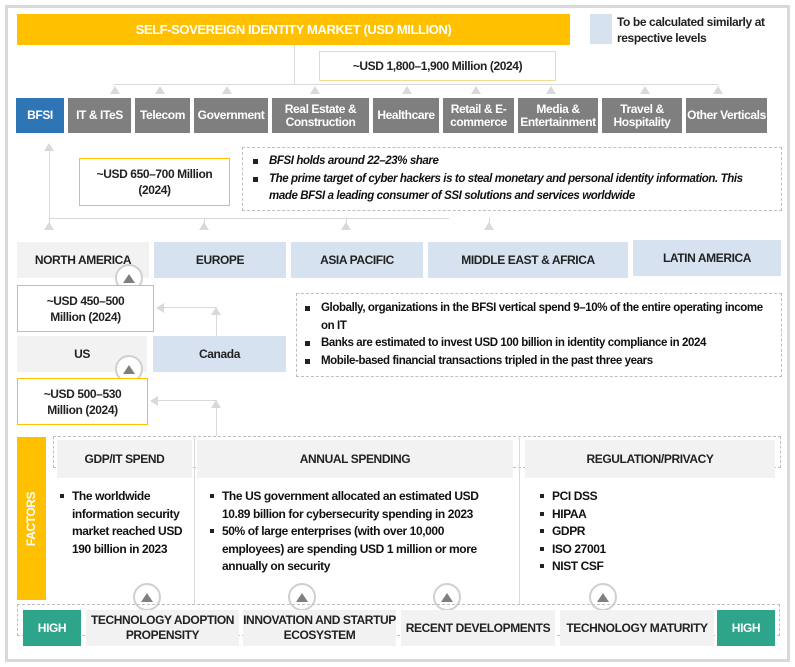  I want to click on factor-bullet: PCI DSS, so click(638, 497).